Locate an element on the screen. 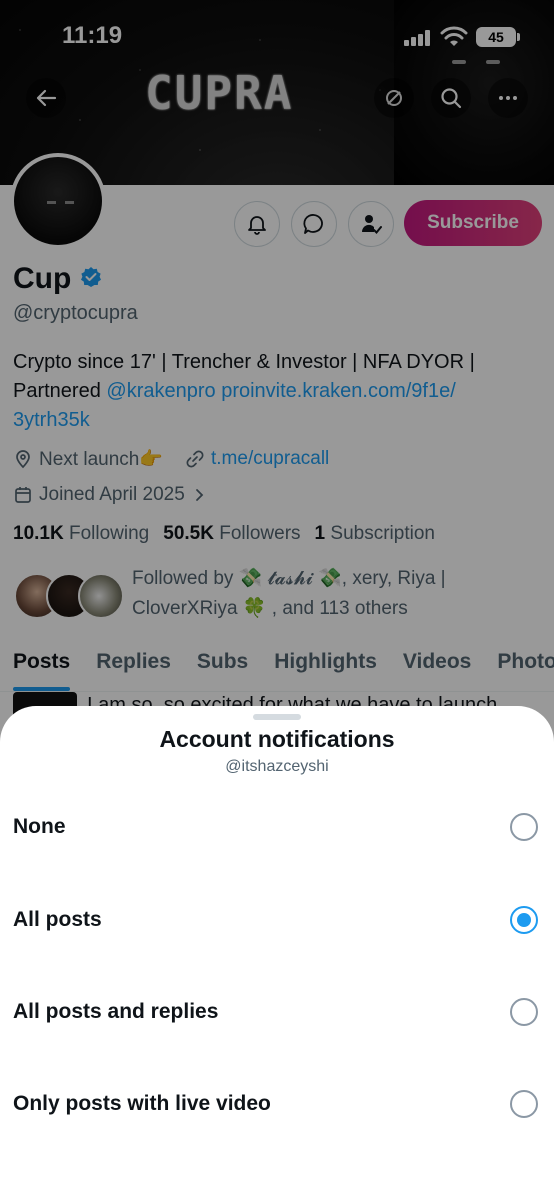 The image size is (554, 1199). radio-all-posts-and-replies is located at coordinates (524, 1012).